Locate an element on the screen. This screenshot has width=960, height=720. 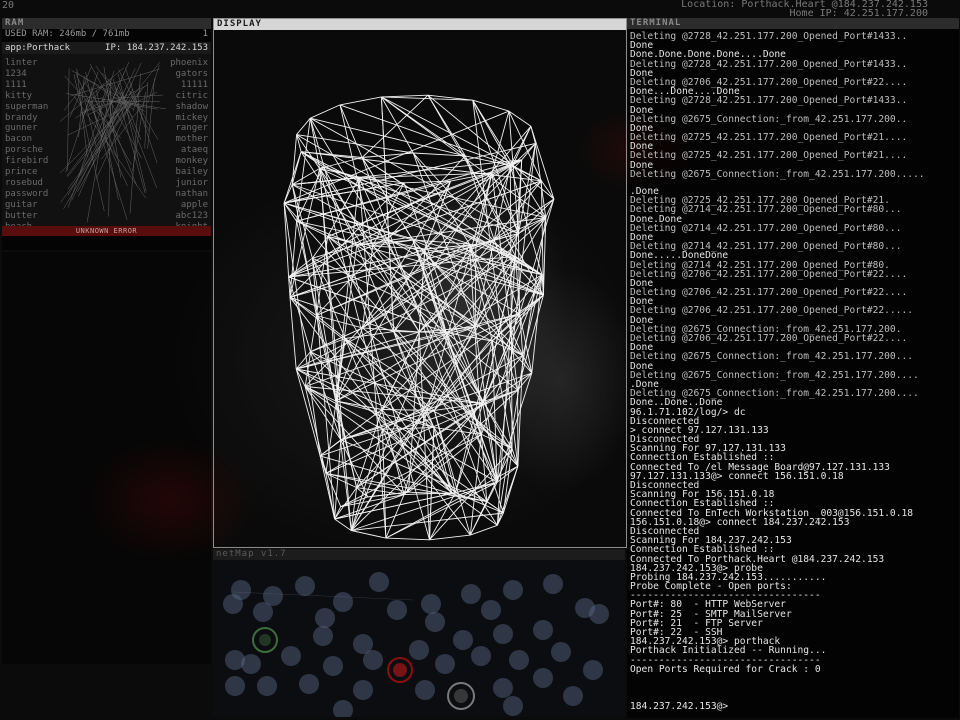
netmap-panel: netMap v1.7 is located at coordinates (419, 633).